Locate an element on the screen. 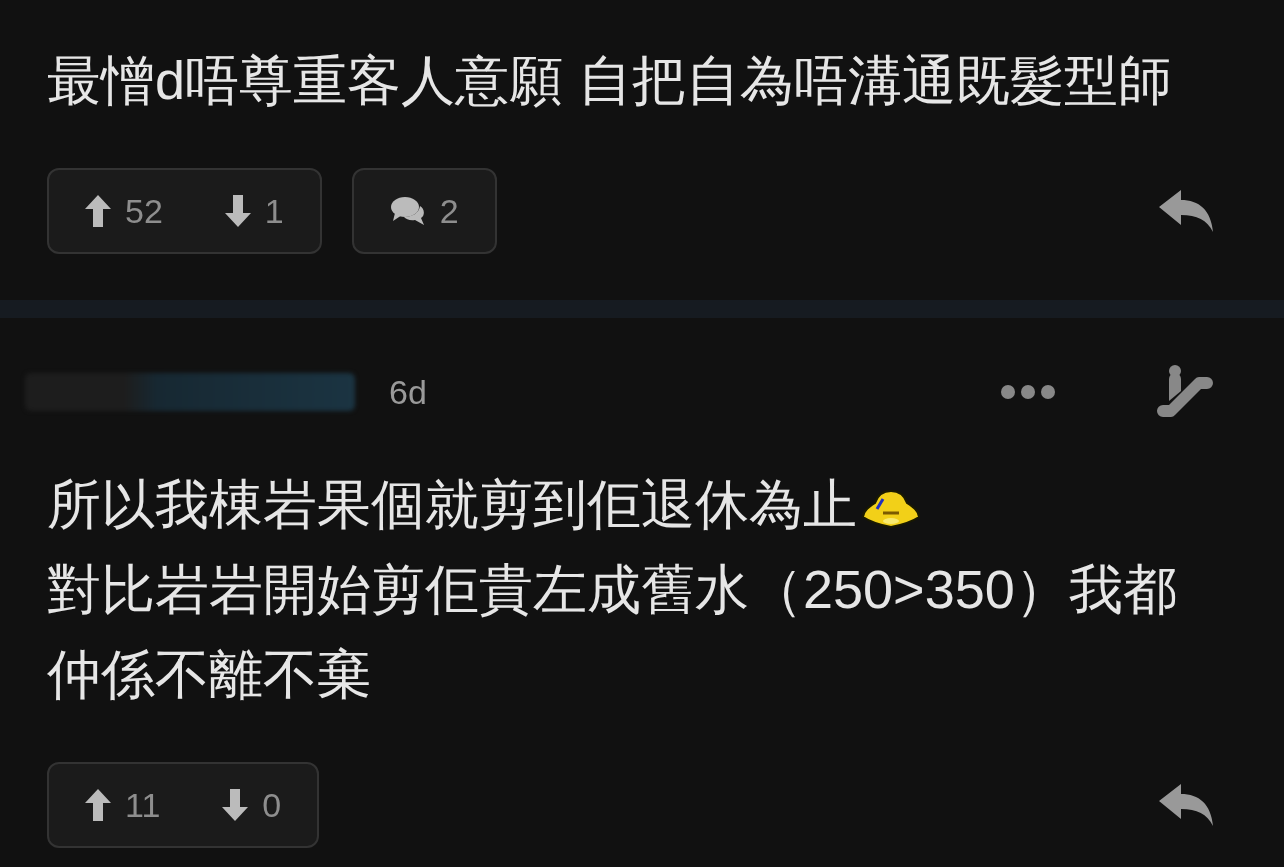 The height and width of the screenshot is (867, 1284). comments-button: 2 is located at coordinates (424, 211).